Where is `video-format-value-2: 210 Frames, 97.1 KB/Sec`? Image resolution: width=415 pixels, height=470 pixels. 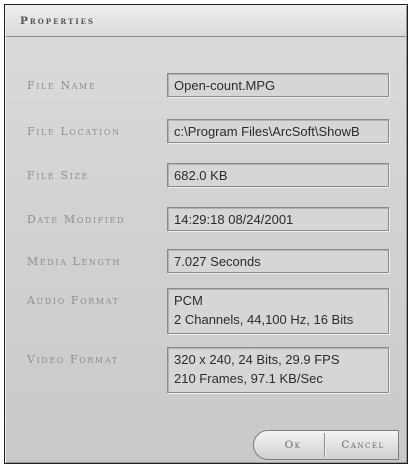
video-format-value-2: 210 Frames, 97.1 KB/Sec is located at coordinates (248, 378).